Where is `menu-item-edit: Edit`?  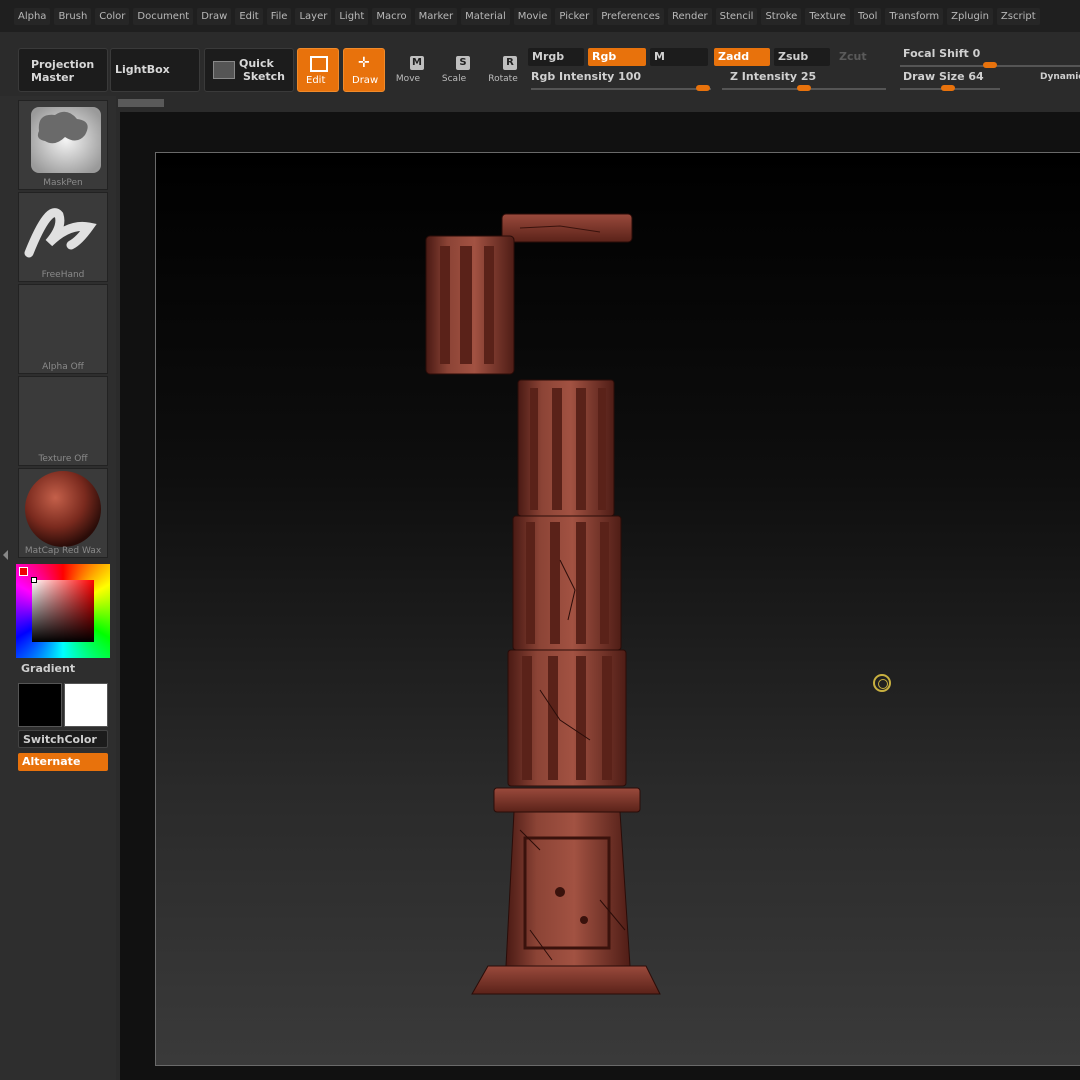
menu-item-edit: Edit is located at coordinates (249, 16).